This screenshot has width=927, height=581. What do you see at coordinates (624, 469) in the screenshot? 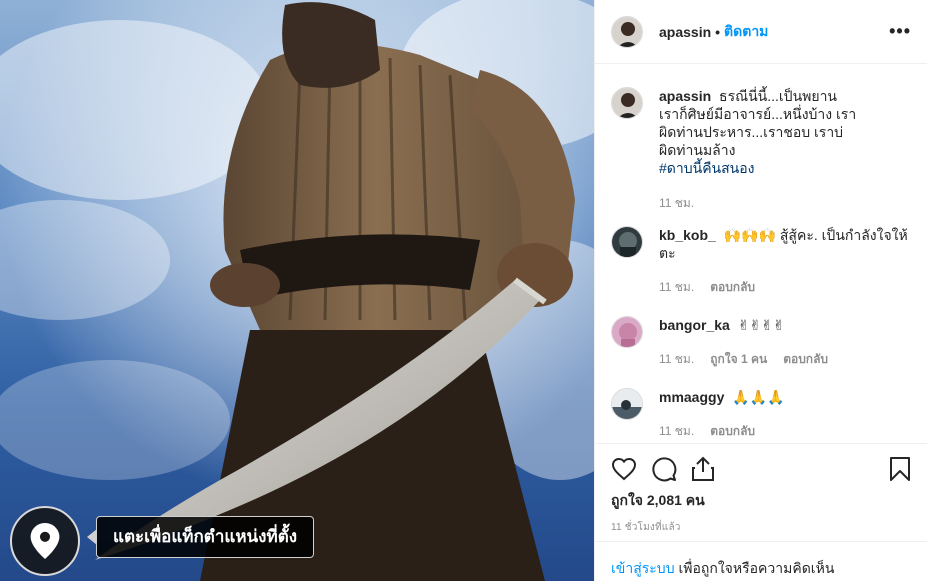
I see `heart-icon` at bounding box center [624, 469].